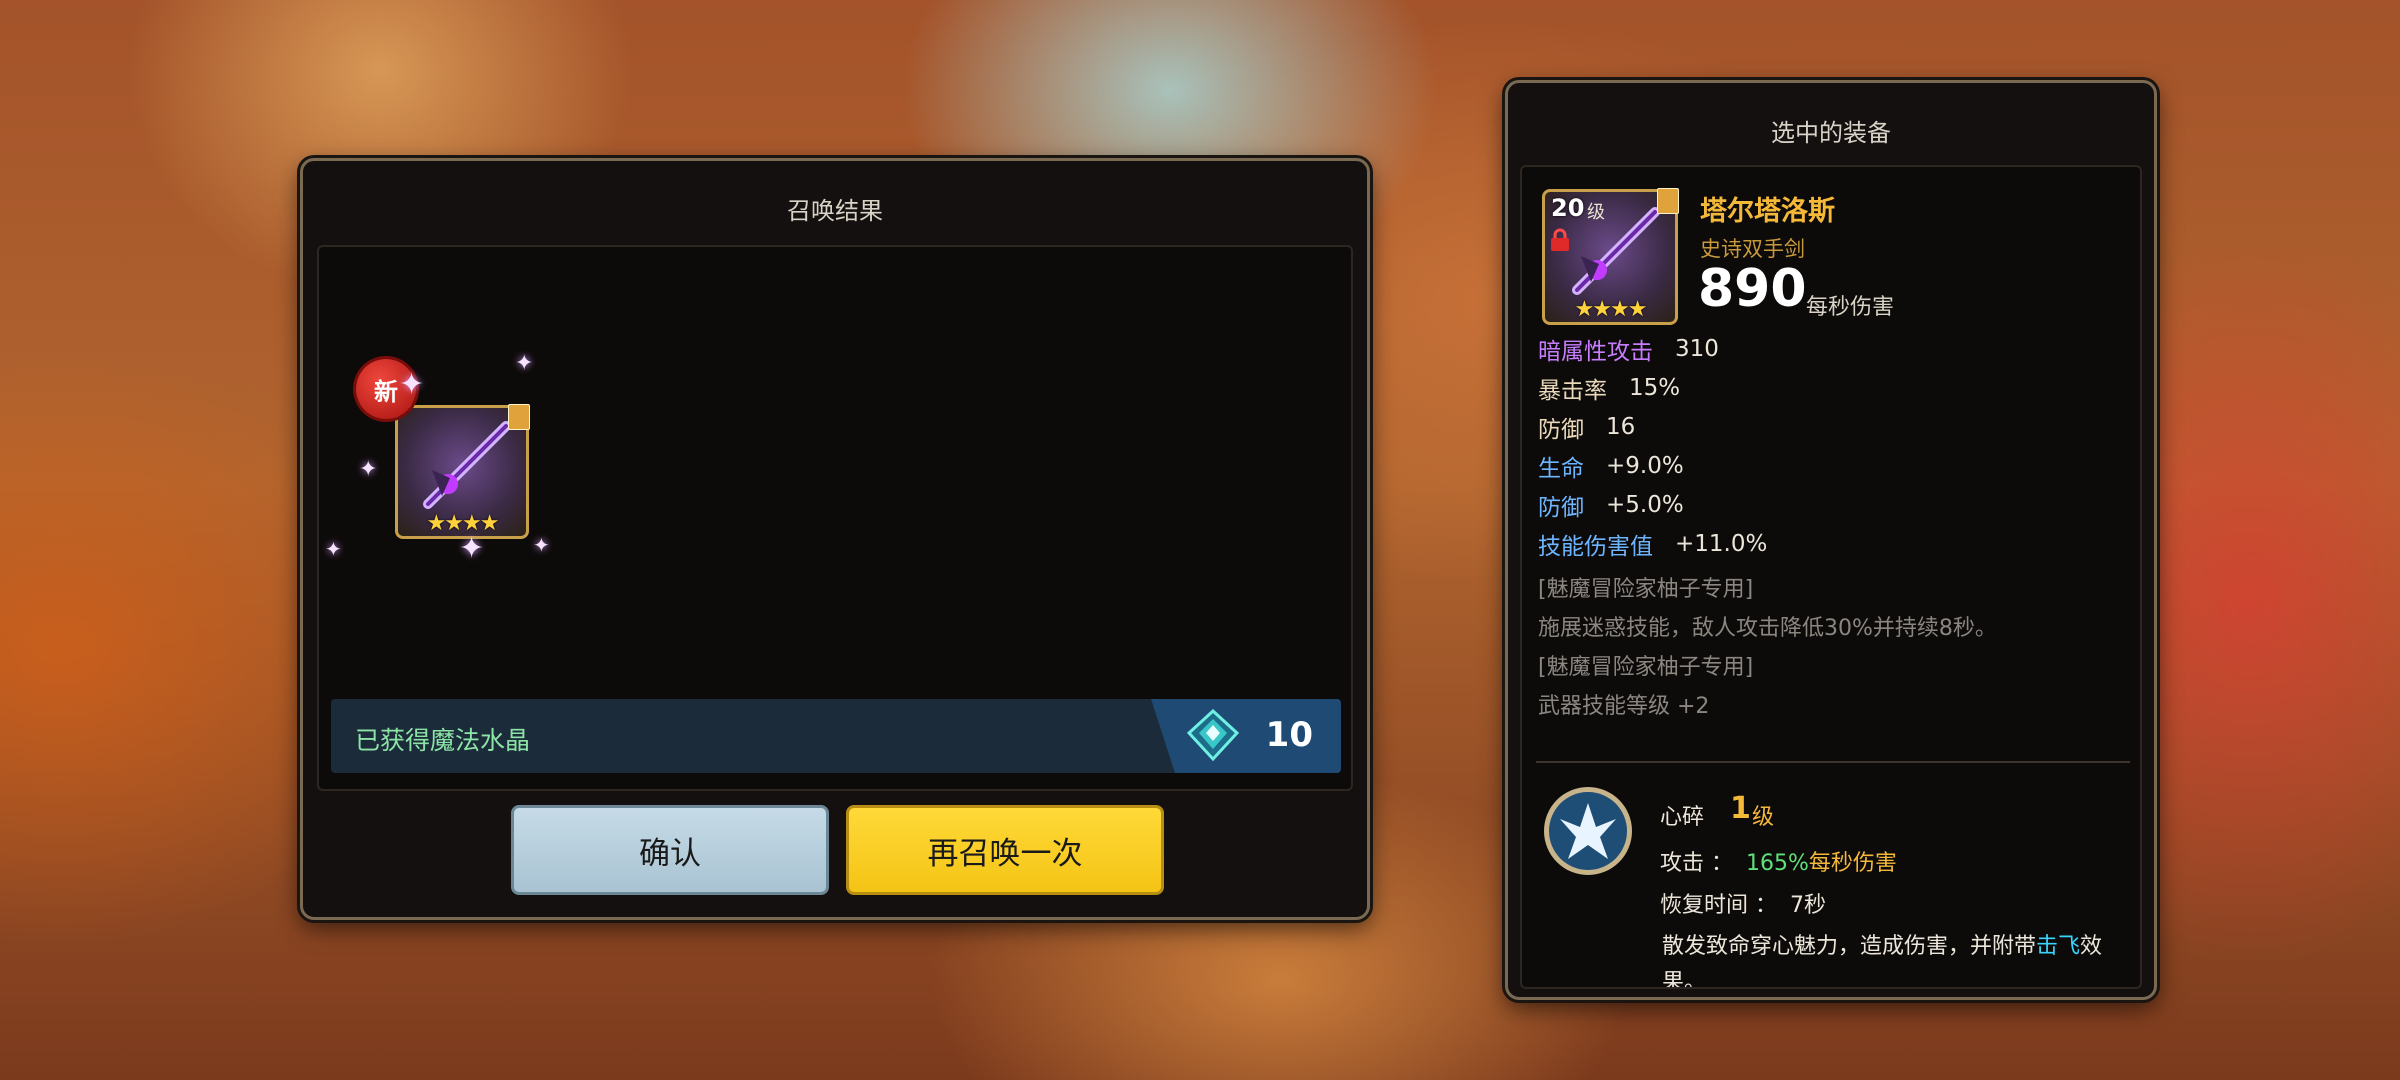 Image resolution: width=2400 pixels, height=1080 pixels. Describe the element at coordinates (1767, 628) in the screenshot. I see `exclusive-effect: 施展迷惑技能，敌人攻击降低30%并持续8秒。` at that location.